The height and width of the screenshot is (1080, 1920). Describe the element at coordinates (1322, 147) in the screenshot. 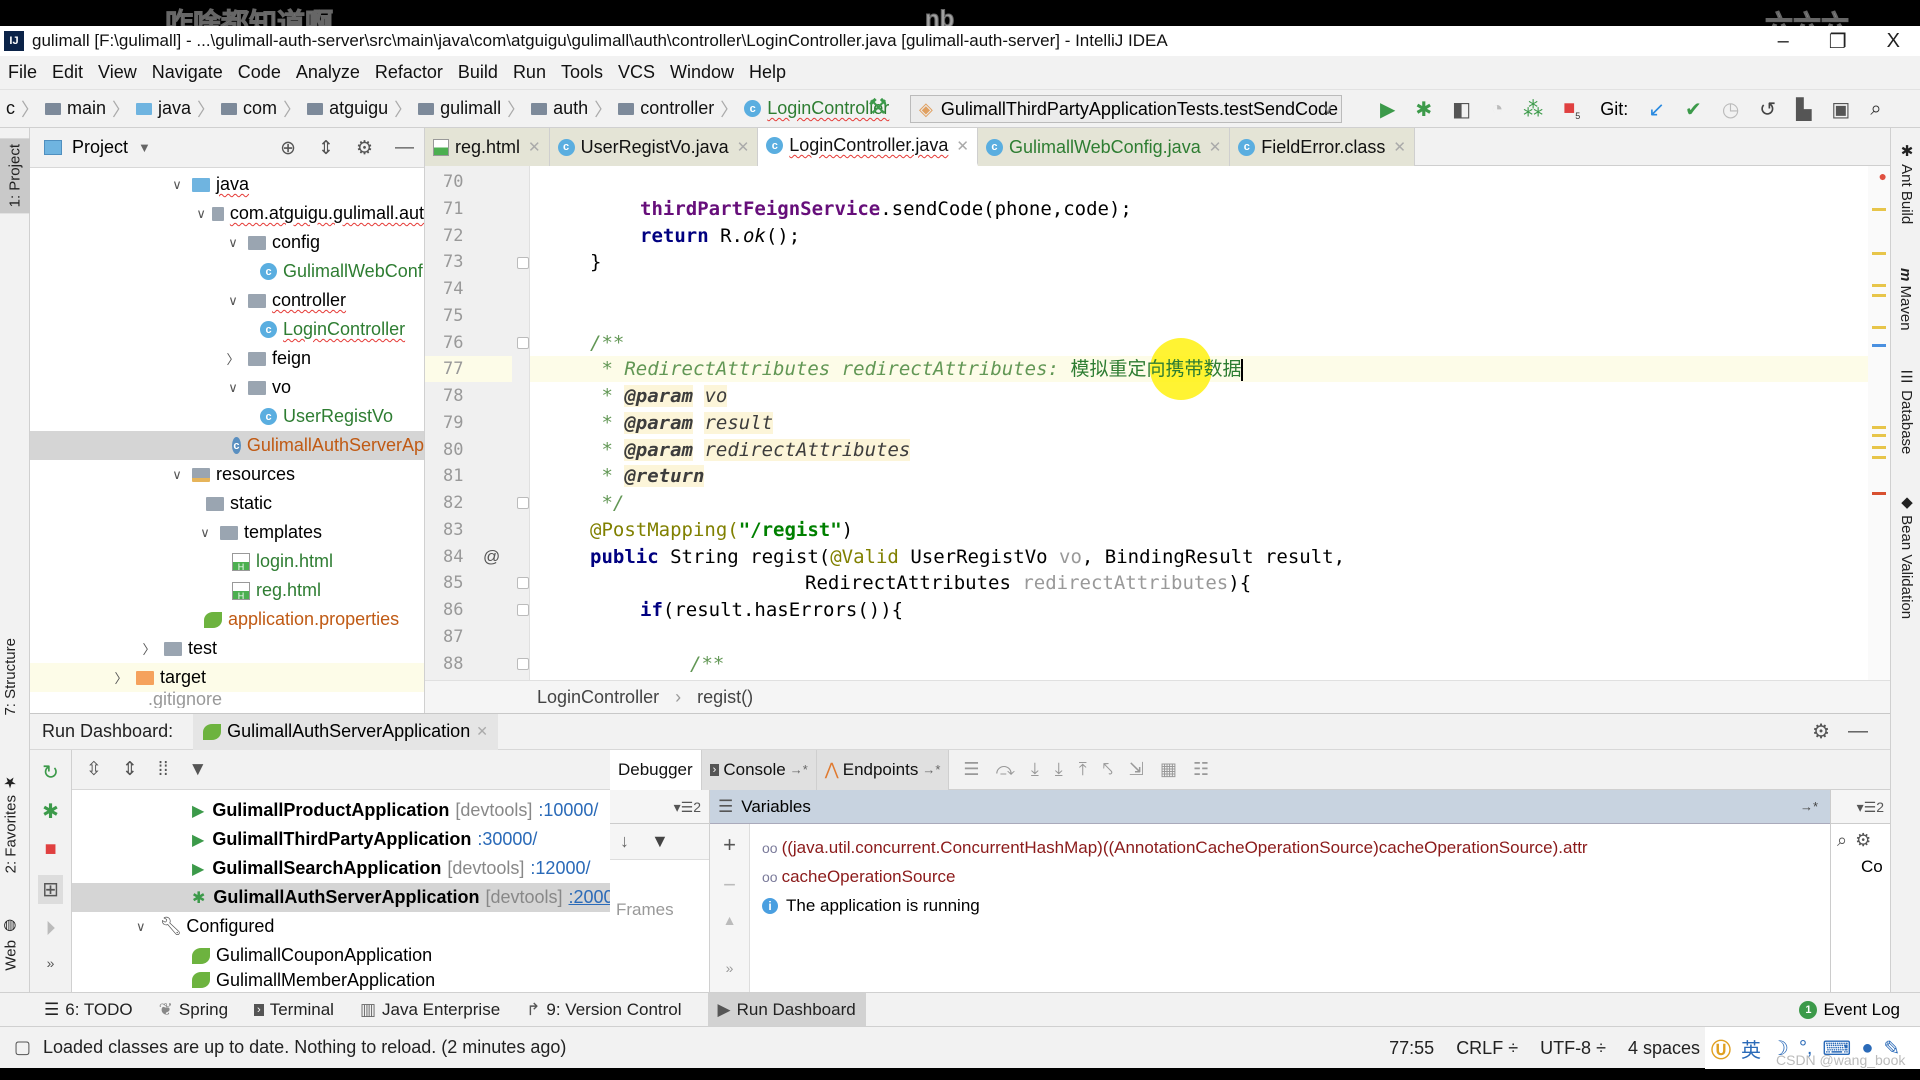

I see `tab-fielderror: c FieldError.class ✕` at that location.